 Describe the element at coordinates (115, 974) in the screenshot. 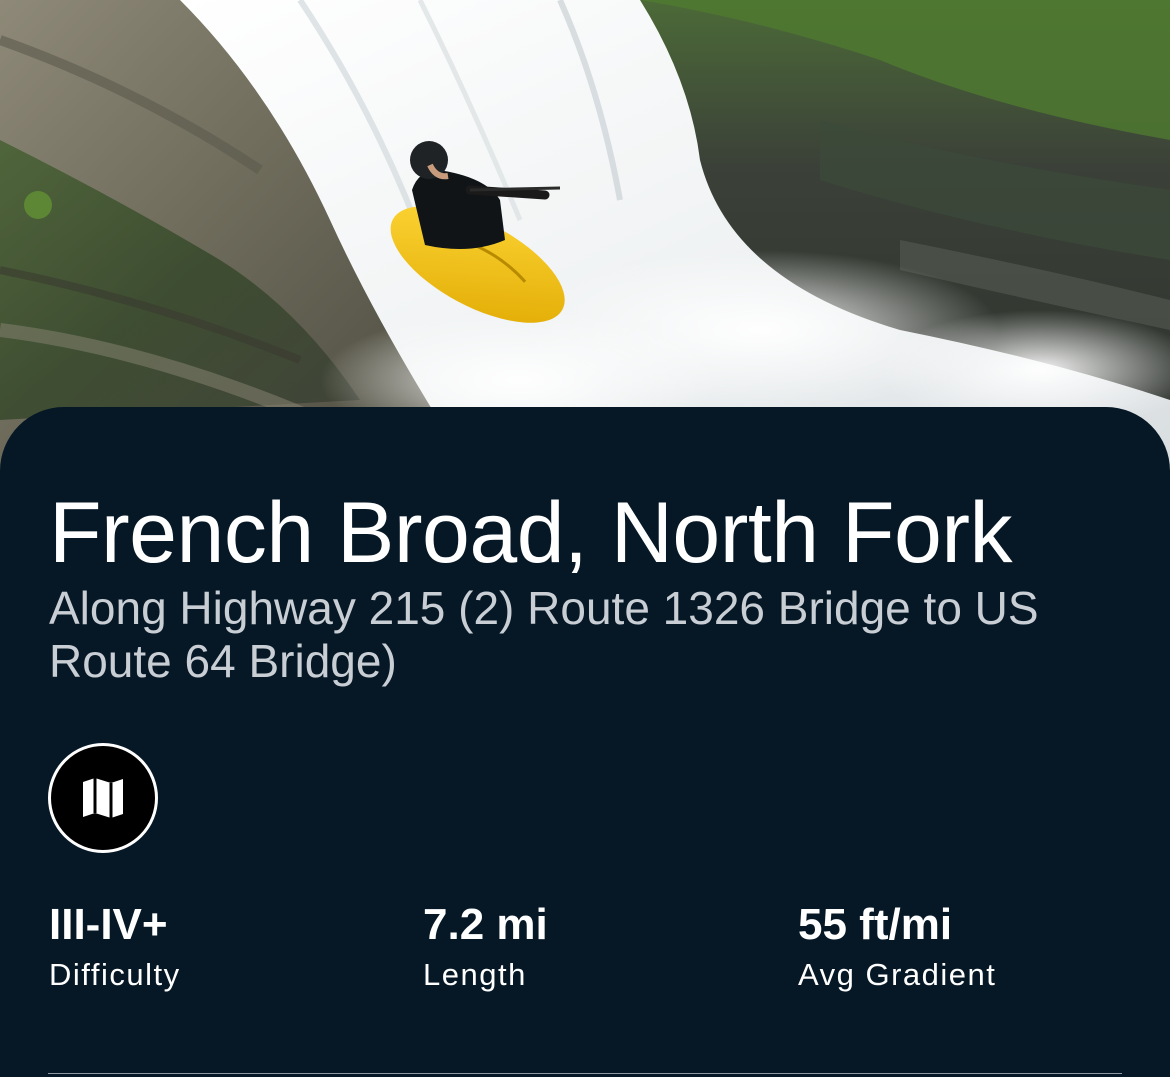

I see `difficulty-label: Difficulty` at that location.